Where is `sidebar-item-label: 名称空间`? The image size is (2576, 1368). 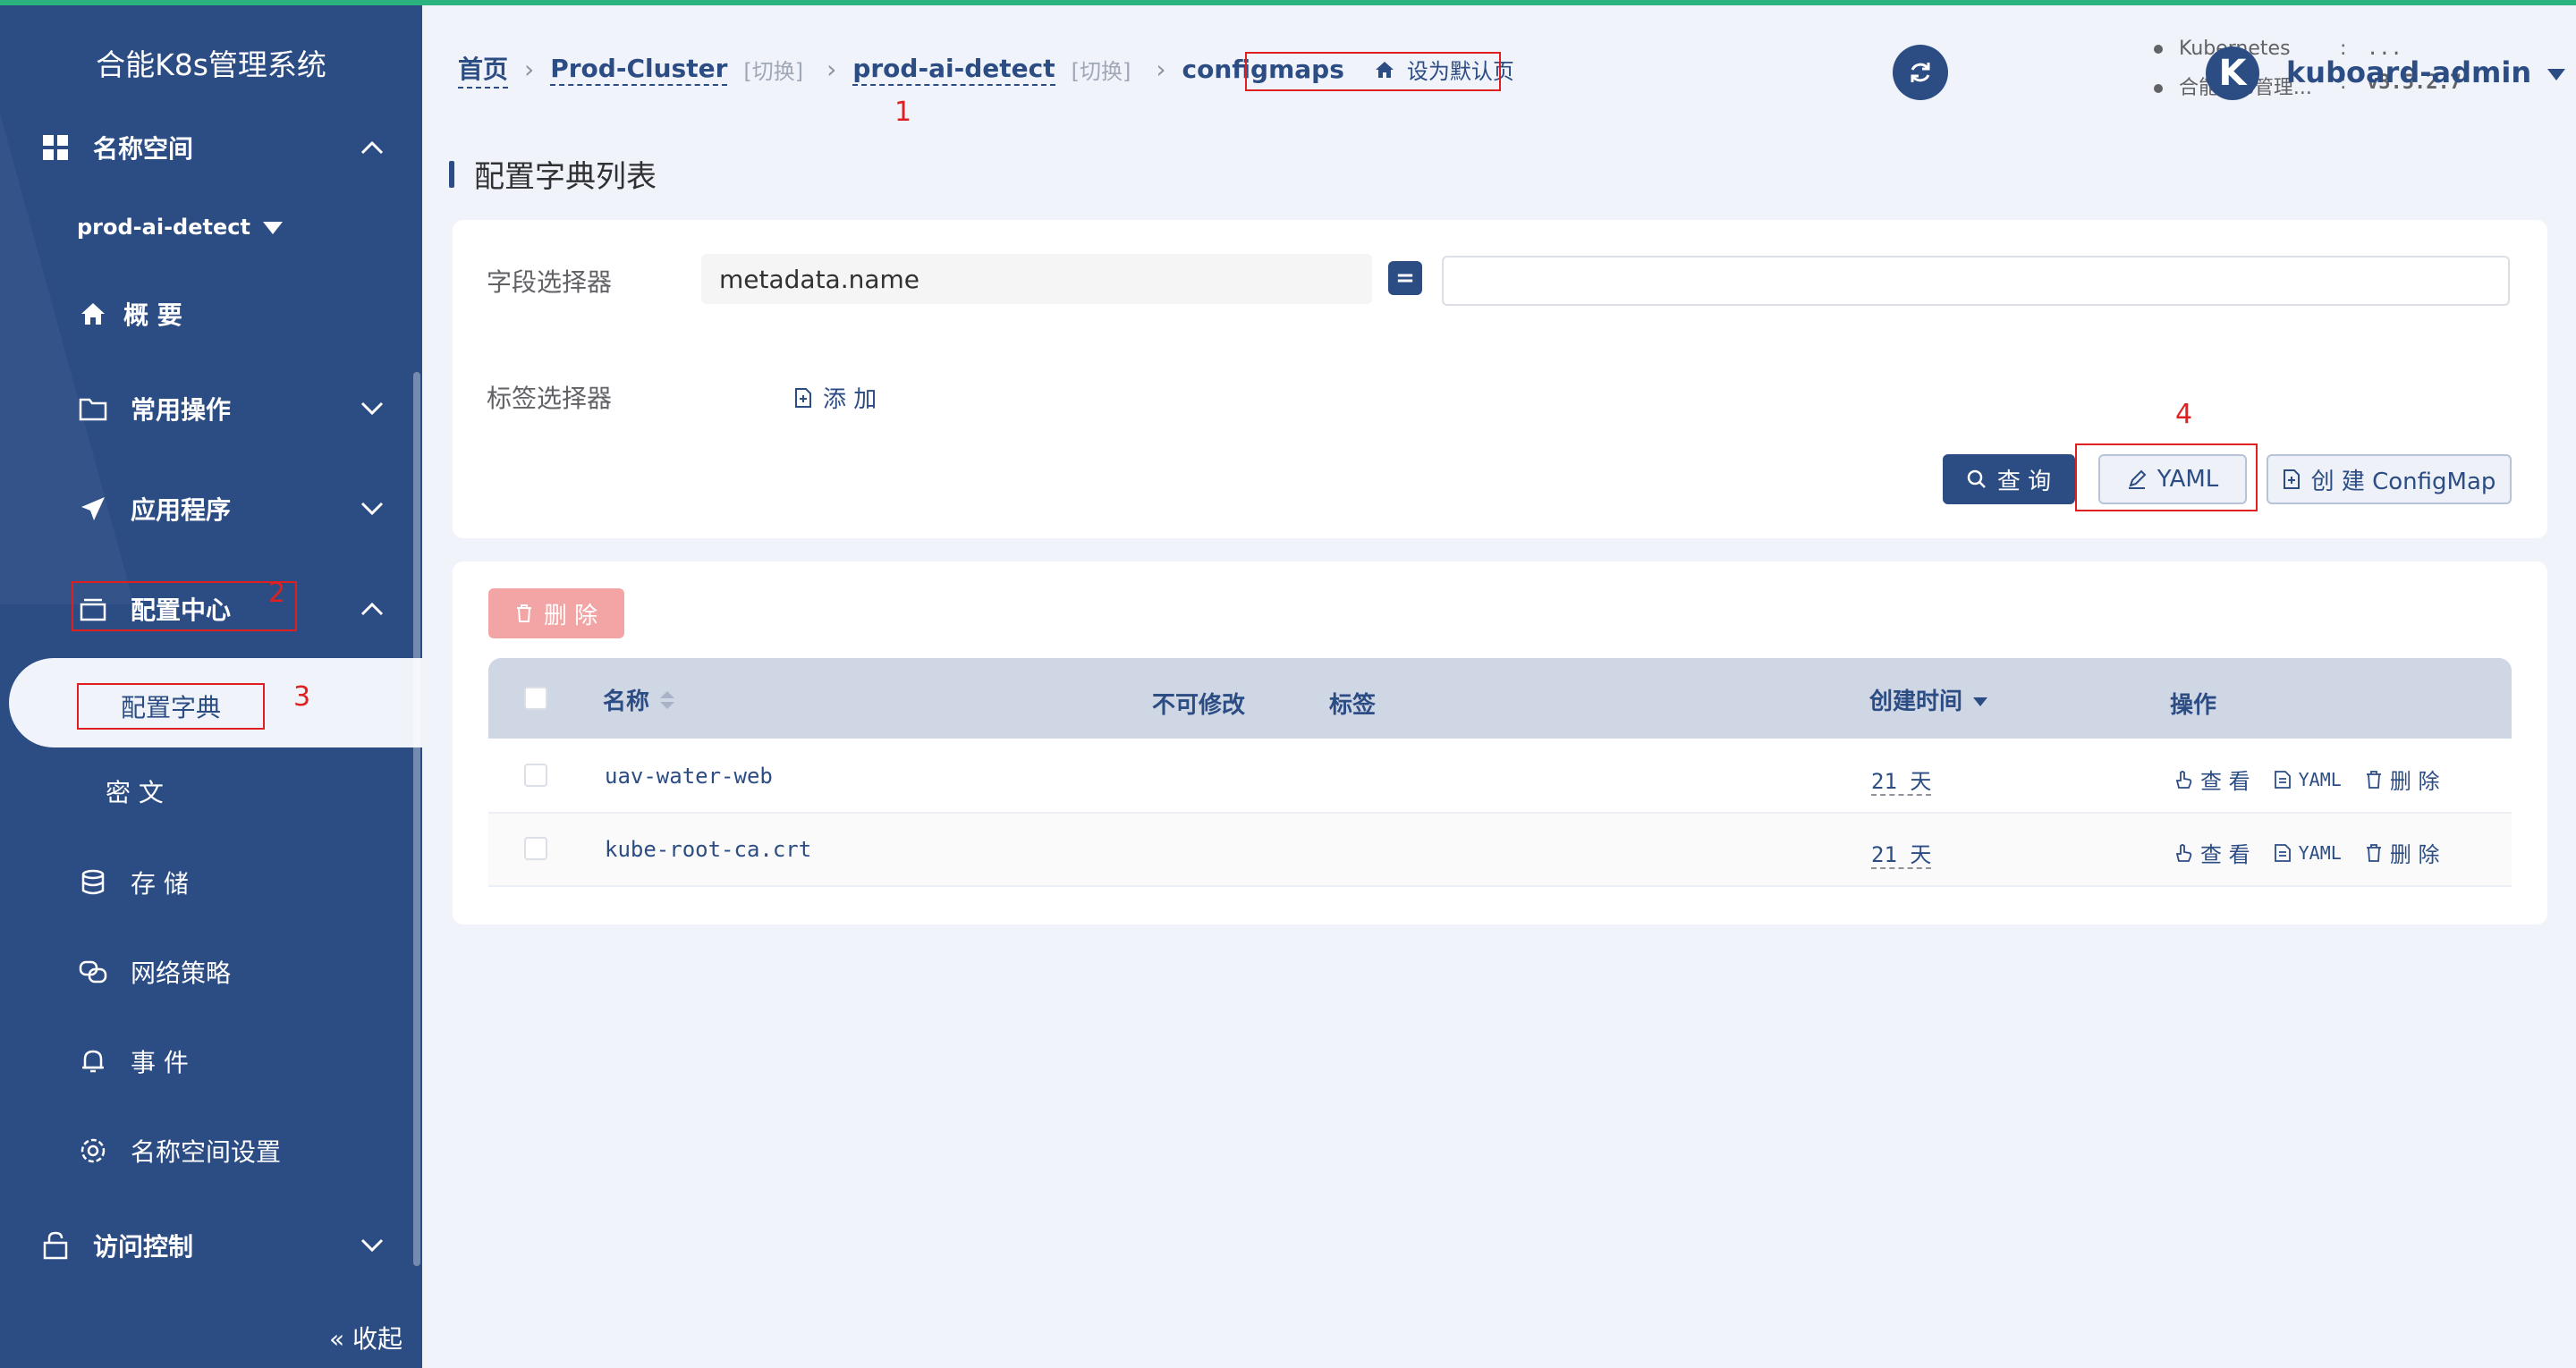
sidebar-item-label: 名称空间 is located at coordinates (143, 149).